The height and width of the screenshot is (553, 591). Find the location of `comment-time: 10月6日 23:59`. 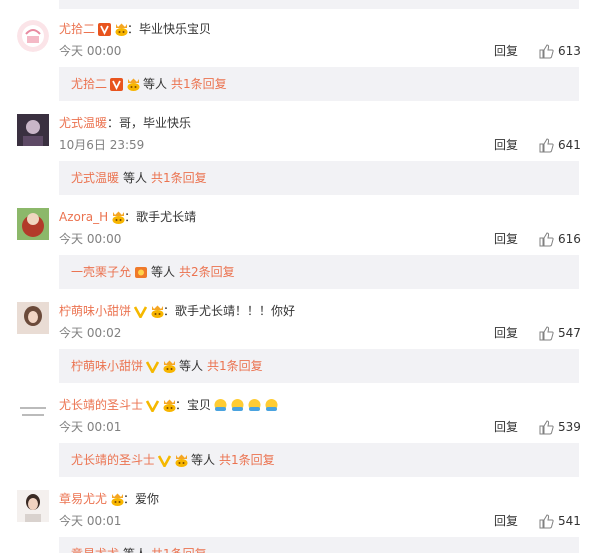

comment-time: 10月6日 23:59 is located at coordinates (102, 145).